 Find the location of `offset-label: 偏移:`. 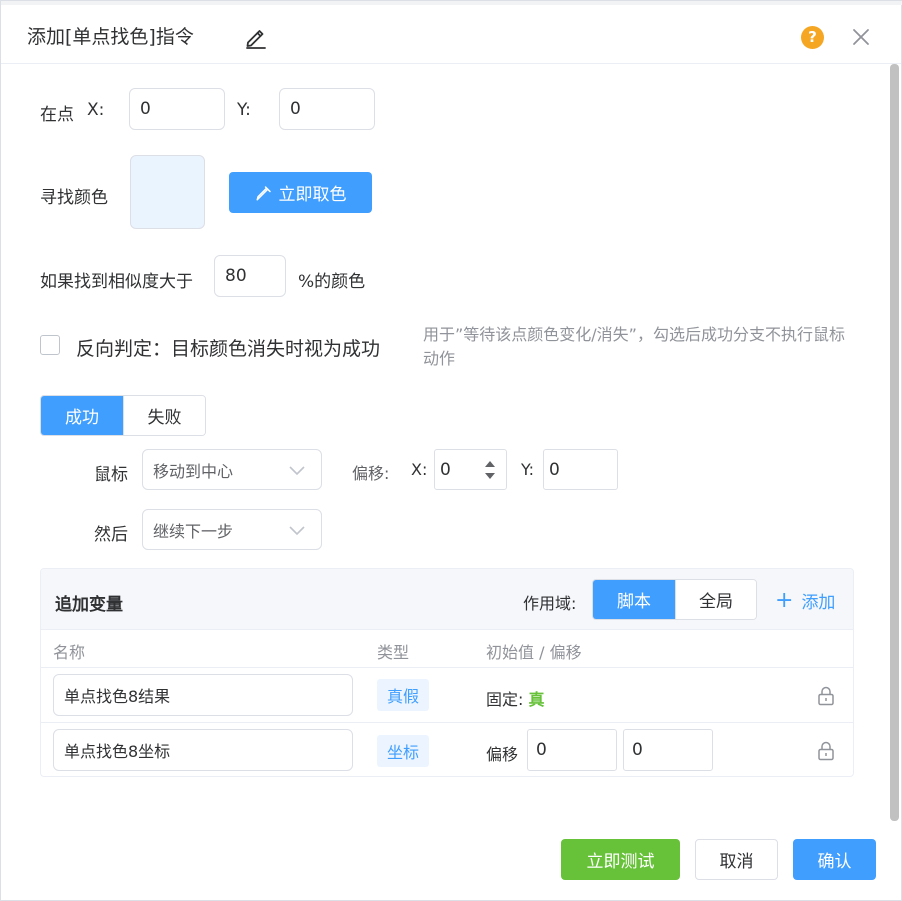

offset-label: 偏移: is located at coordinates (371, 473).